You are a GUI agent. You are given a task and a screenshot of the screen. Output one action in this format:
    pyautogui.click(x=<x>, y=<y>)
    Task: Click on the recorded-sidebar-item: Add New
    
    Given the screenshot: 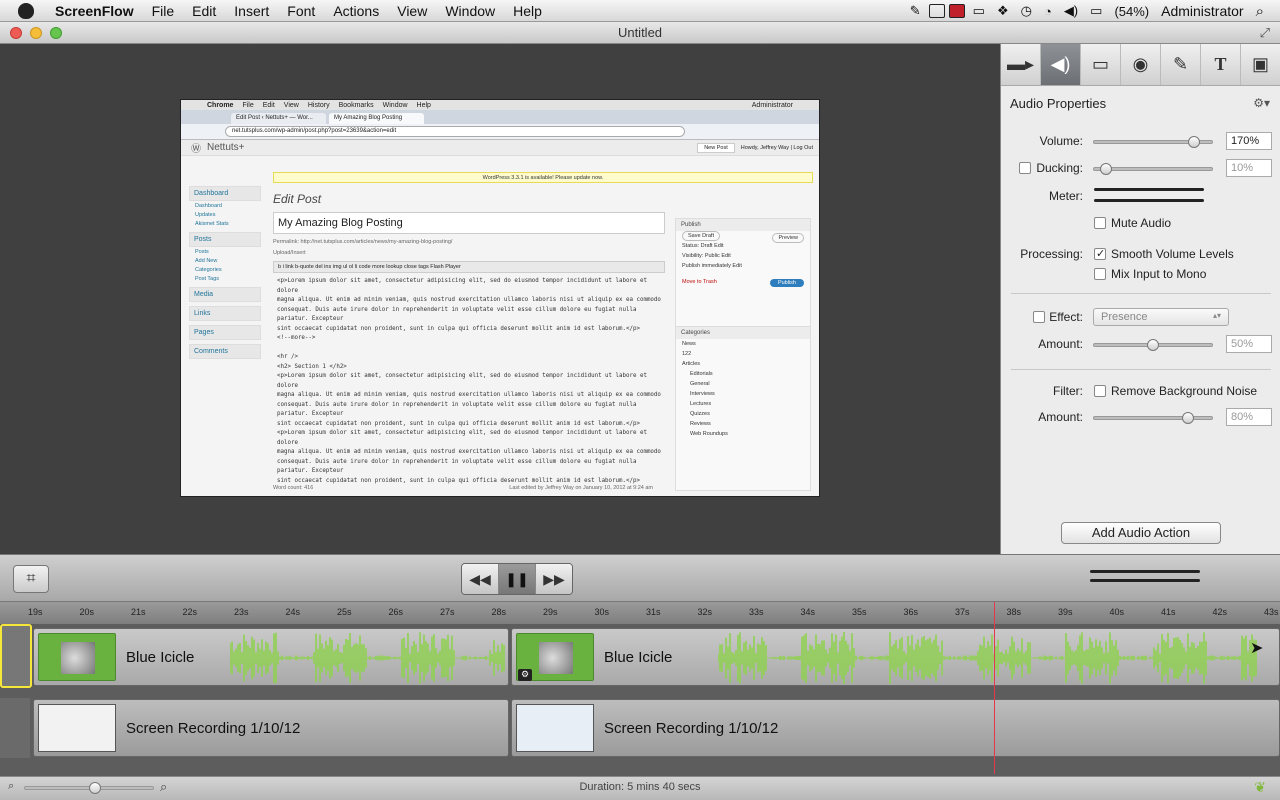 What is the action you would take?
    pyautogui.click(x=206, y=260)
    